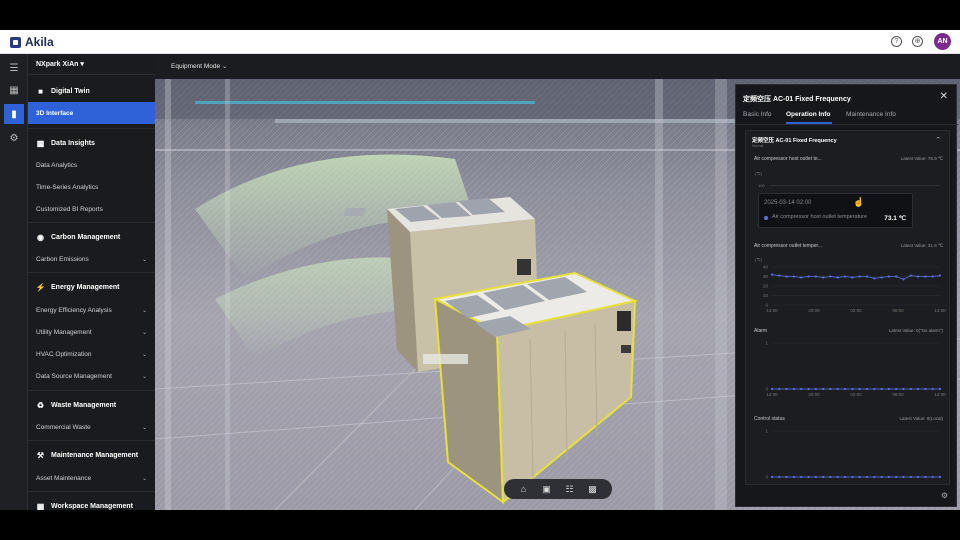 This screenshot has width=960, height=540. I want to click on settings-icon: ⚙, so click(14, 138).